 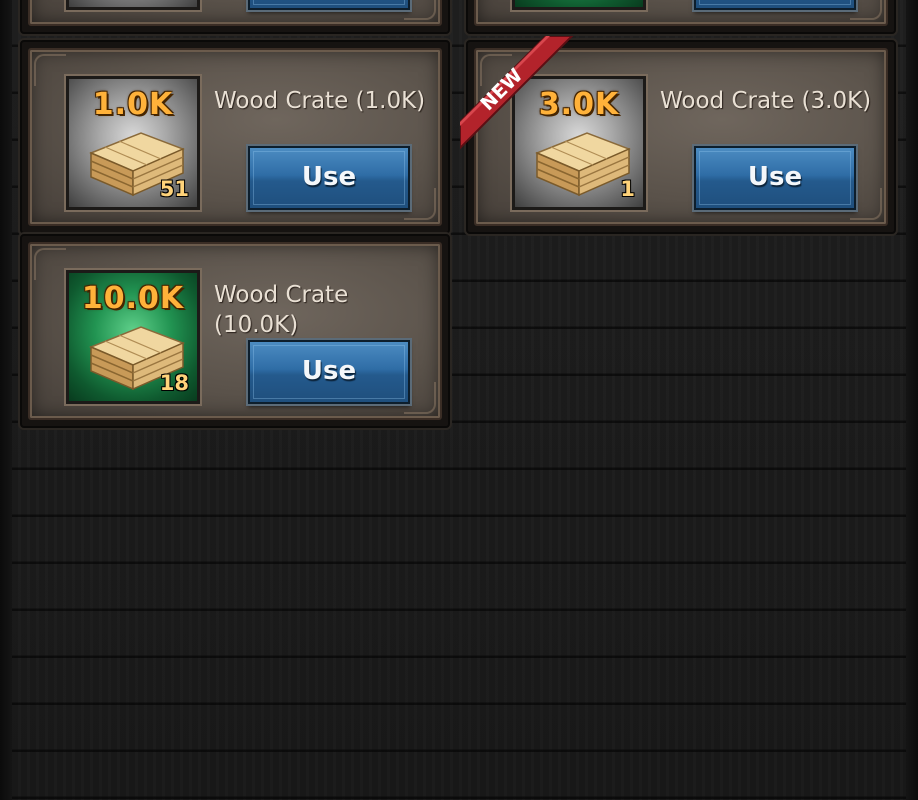 I want to click on item-card-panel: 18, so click(x=681, y=13).